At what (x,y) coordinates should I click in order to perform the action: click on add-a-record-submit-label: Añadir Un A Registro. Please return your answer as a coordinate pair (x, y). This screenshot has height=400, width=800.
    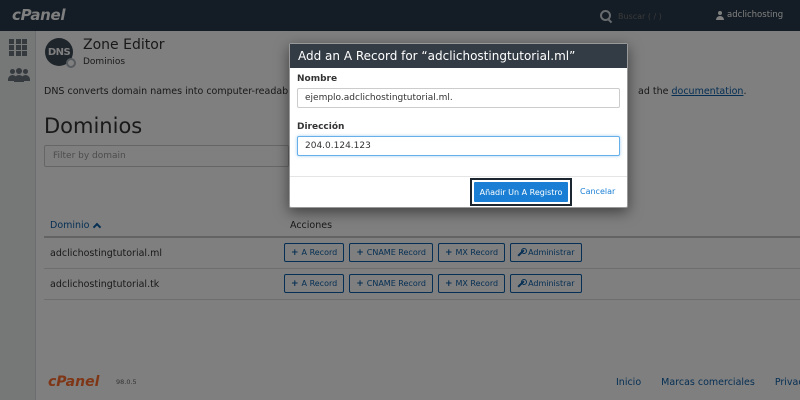
    Looking at the image, I should click on (521, 192).